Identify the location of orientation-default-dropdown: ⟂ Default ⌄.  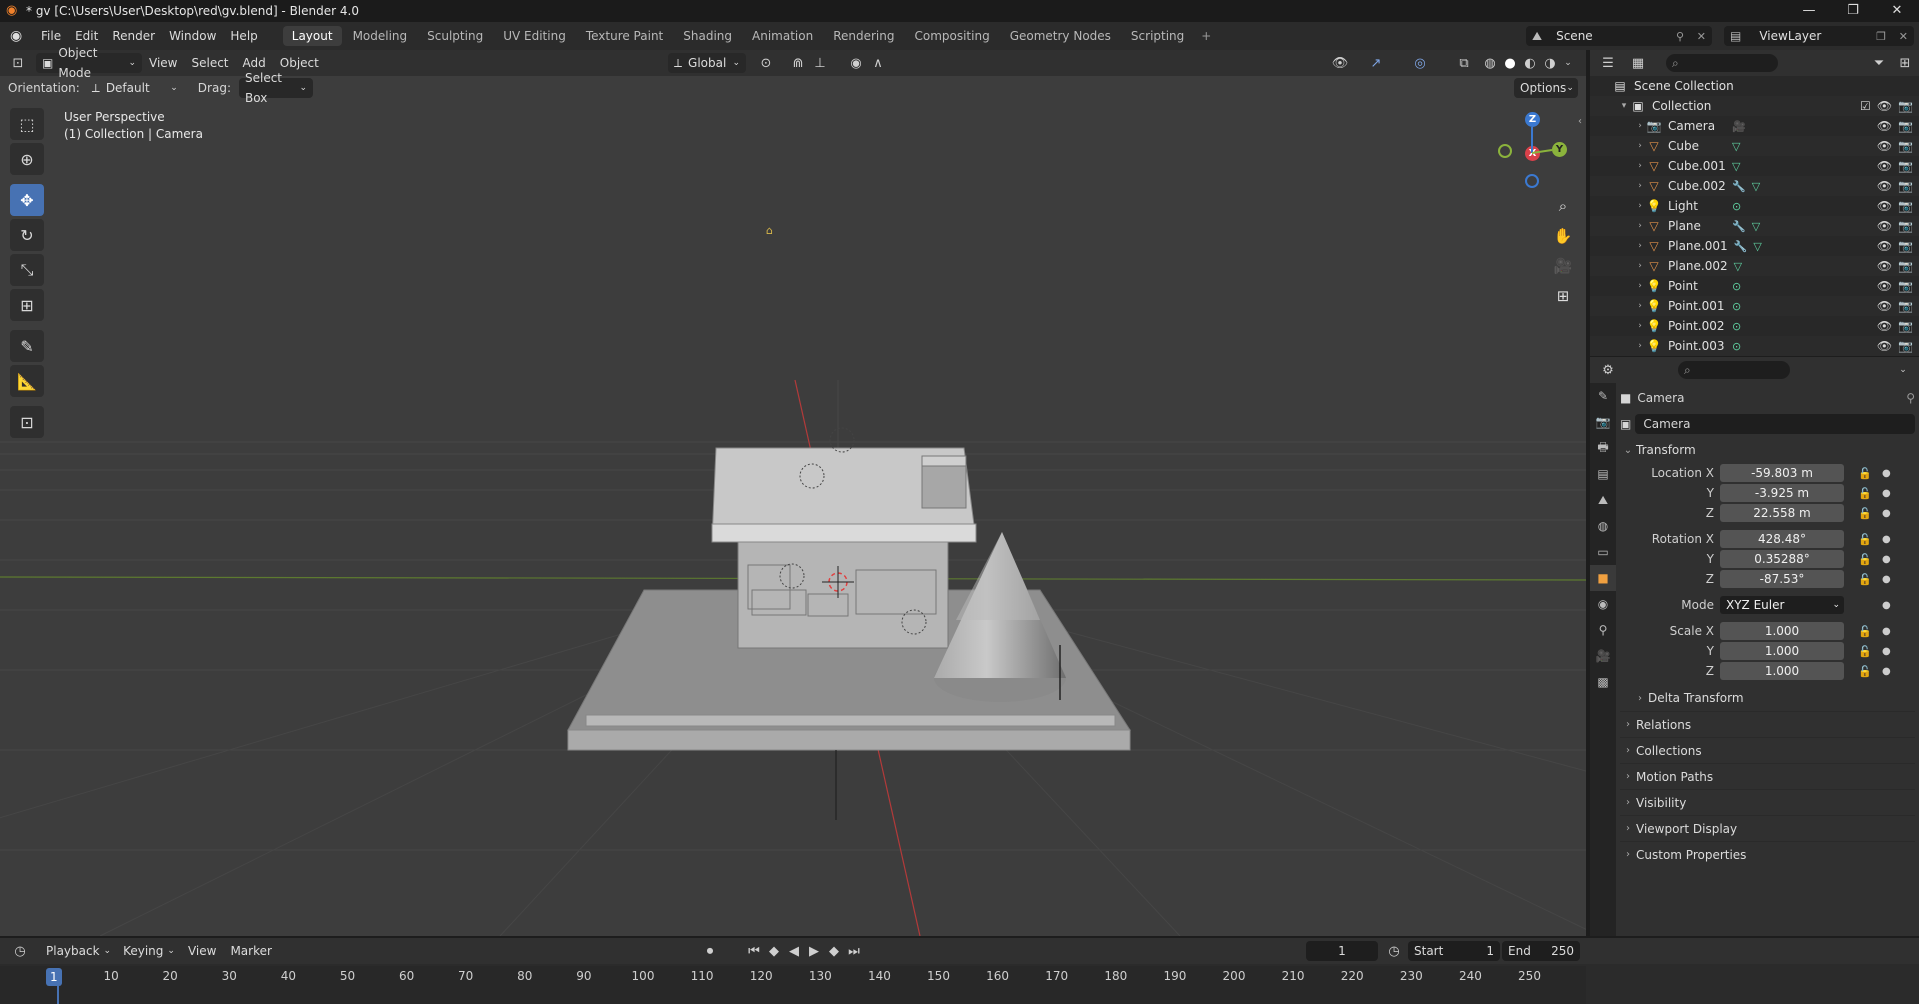
(135, 88).